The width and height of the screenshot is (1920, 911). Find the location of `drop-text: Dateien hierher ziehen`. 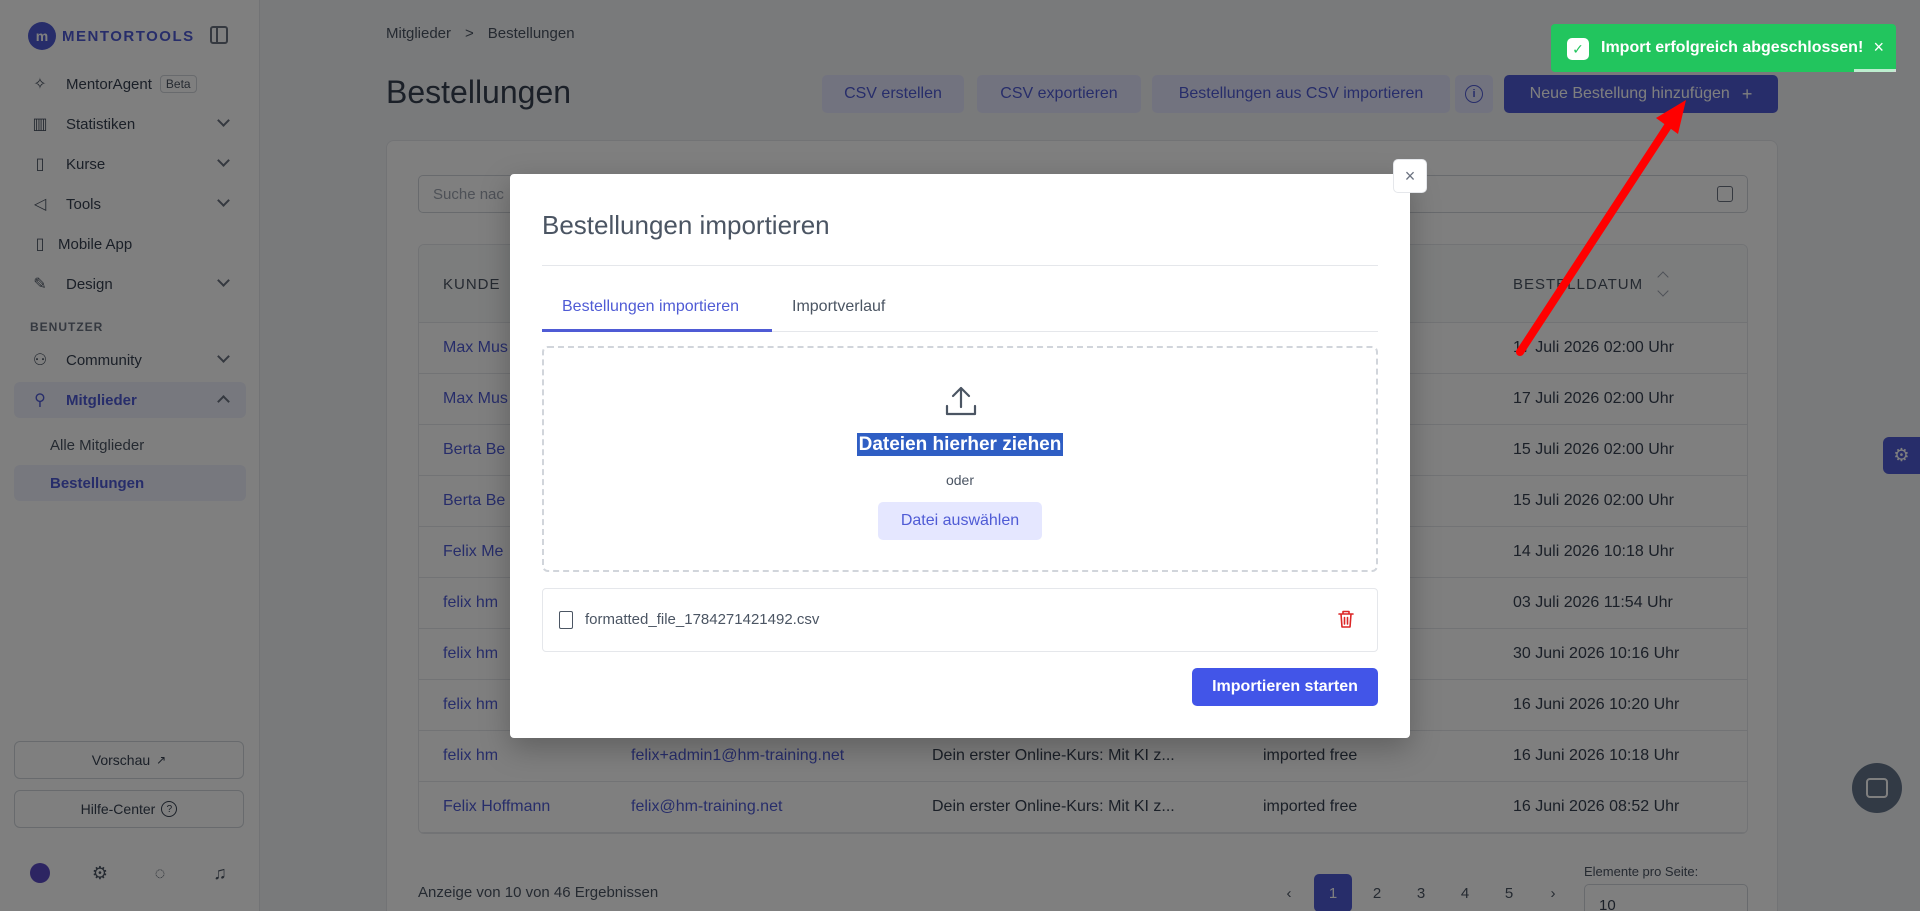

drop-text: Dateien hierher ziehen is located at coordinates (960, 444).